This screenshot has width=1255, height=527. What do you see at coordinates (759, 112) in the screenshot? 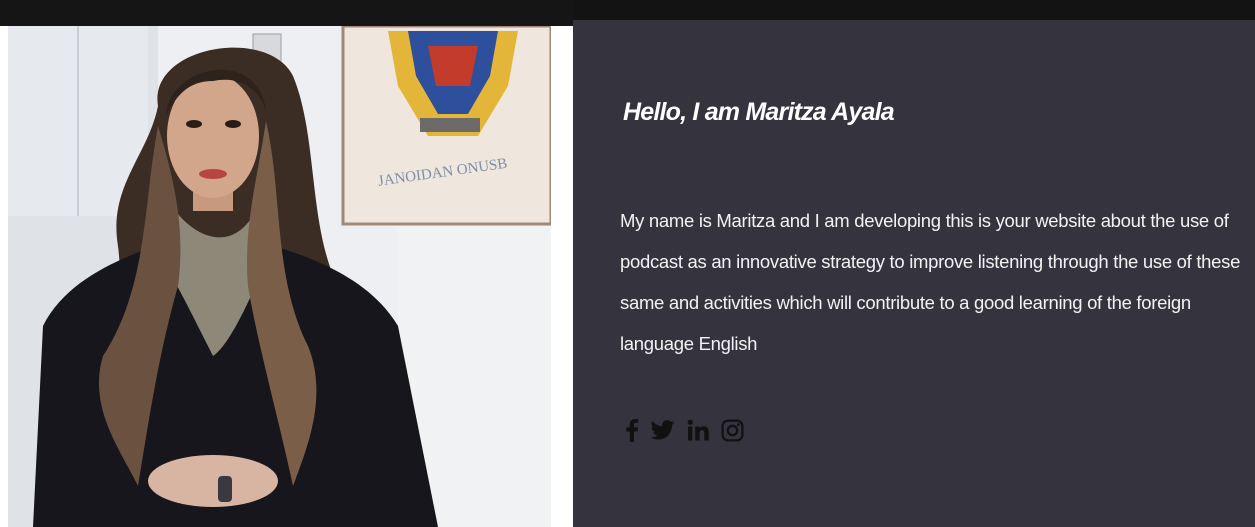
I see `intro-heading: Hello, I am Maritza Ayala` at bounding box center [759, 112].